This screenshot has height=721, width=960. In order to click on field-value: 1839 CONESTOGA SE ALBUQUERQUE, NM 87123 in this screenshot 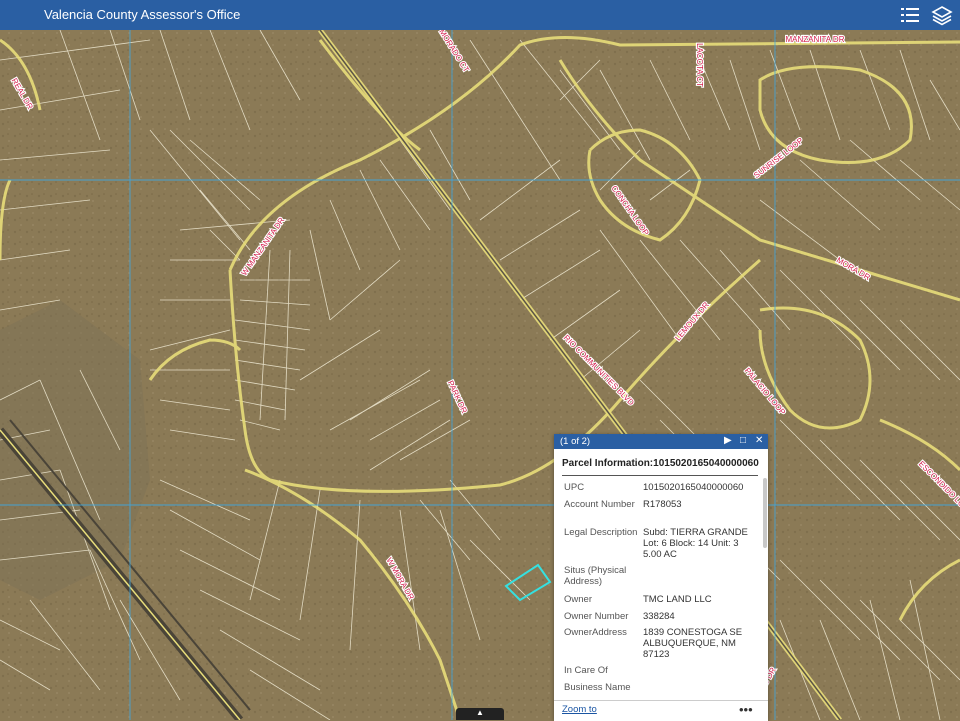, I will do `click(693, 643)`.